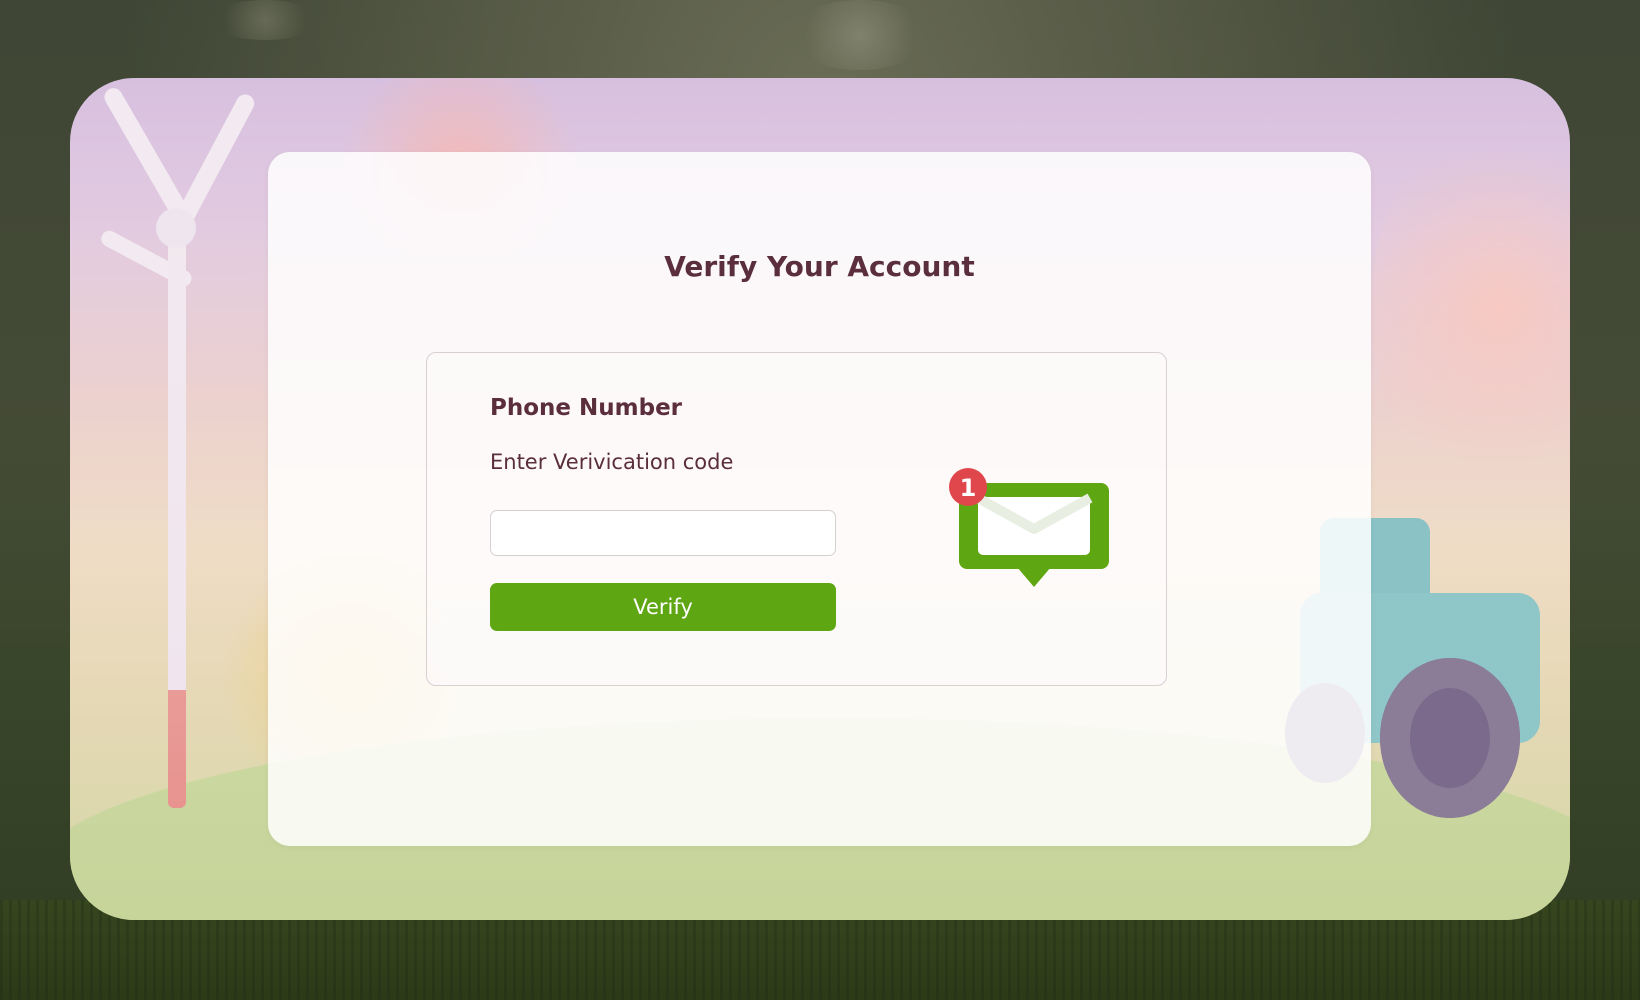 The height and width of the screenshot is (1000, 1640). What do you see at coordinates (586, 408) in the screenshot?
I see `field-title: Phone Number` at bounding box center [586, 408].